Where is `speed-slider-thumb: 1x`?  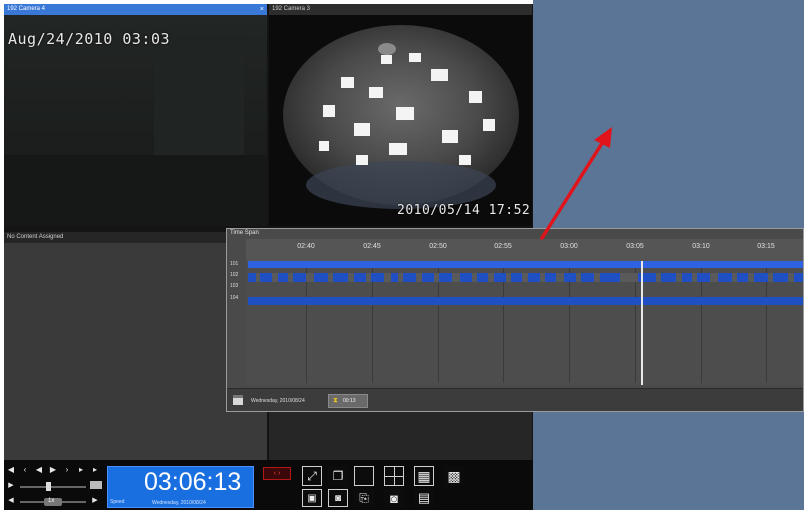 speed-slider-thumb: 1x is located at coordinates (53, 502).